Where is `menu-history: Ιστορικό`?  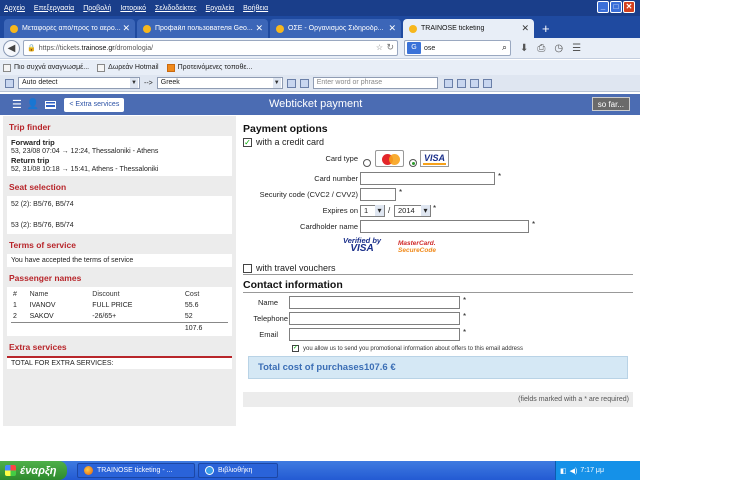 menu-history: Ιστορικό is located at coordinates (133, 8).